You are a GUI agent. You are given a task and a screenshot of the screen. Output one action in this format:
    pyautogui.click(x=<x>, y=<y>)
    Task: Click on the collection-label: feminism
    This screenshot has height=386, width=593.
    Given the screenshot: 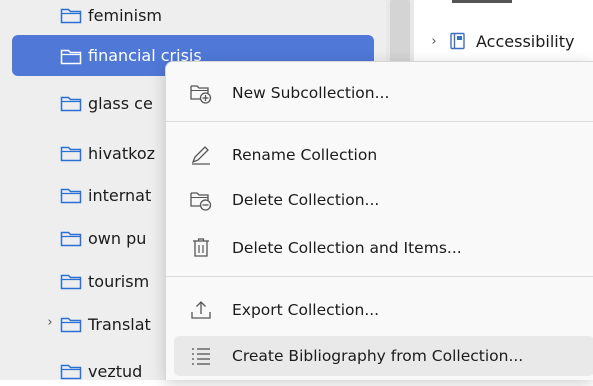 What is the action you would take?
    pyautogui.click(x=125, y=15)
    